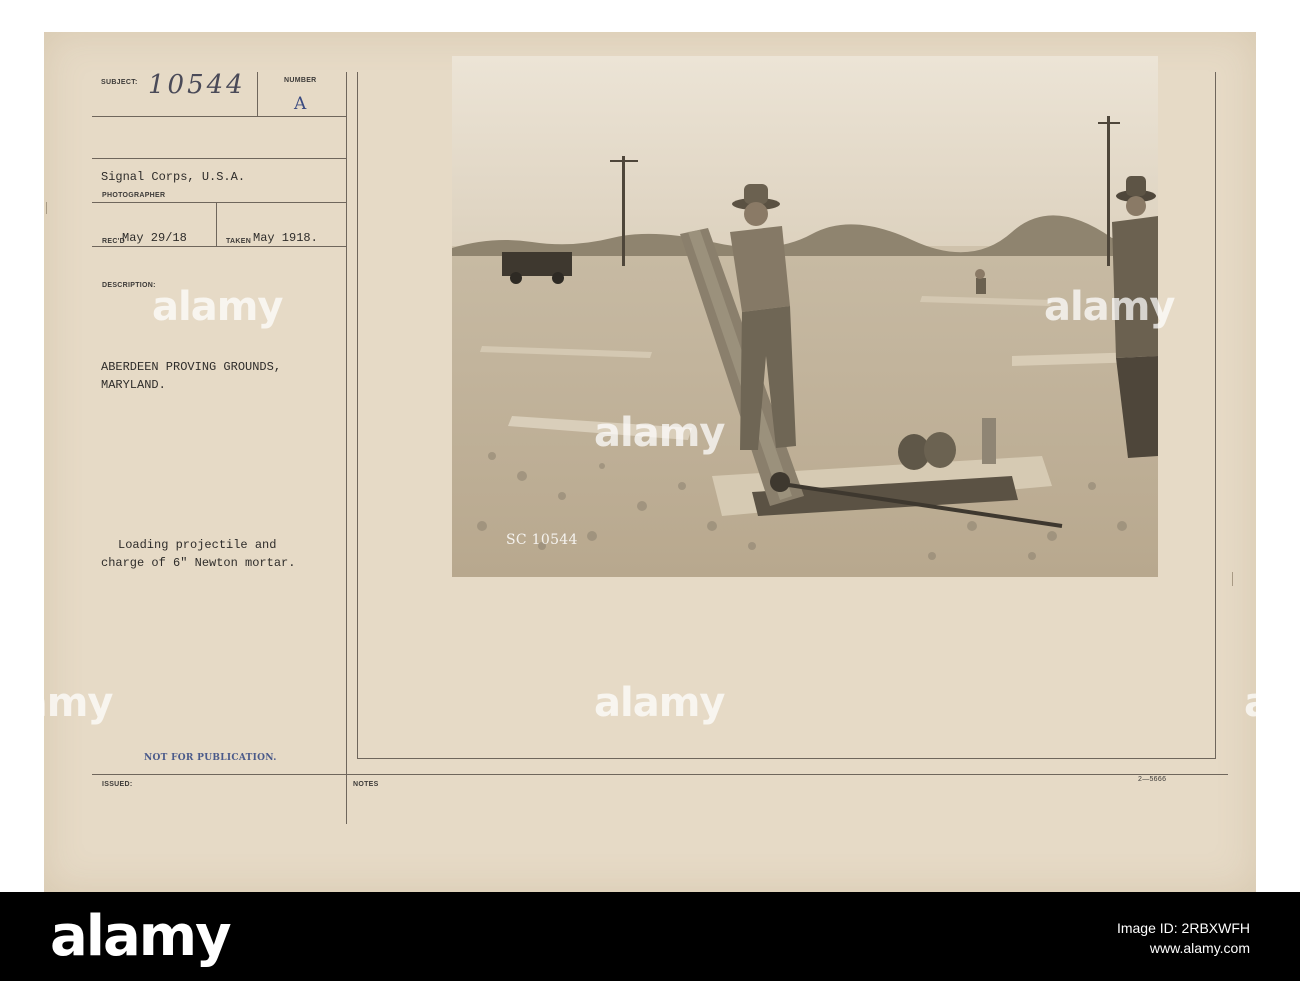 This screenshot has width=1300, height=981. I want to click on photo-panel-bottom-border, so click(786, 758).